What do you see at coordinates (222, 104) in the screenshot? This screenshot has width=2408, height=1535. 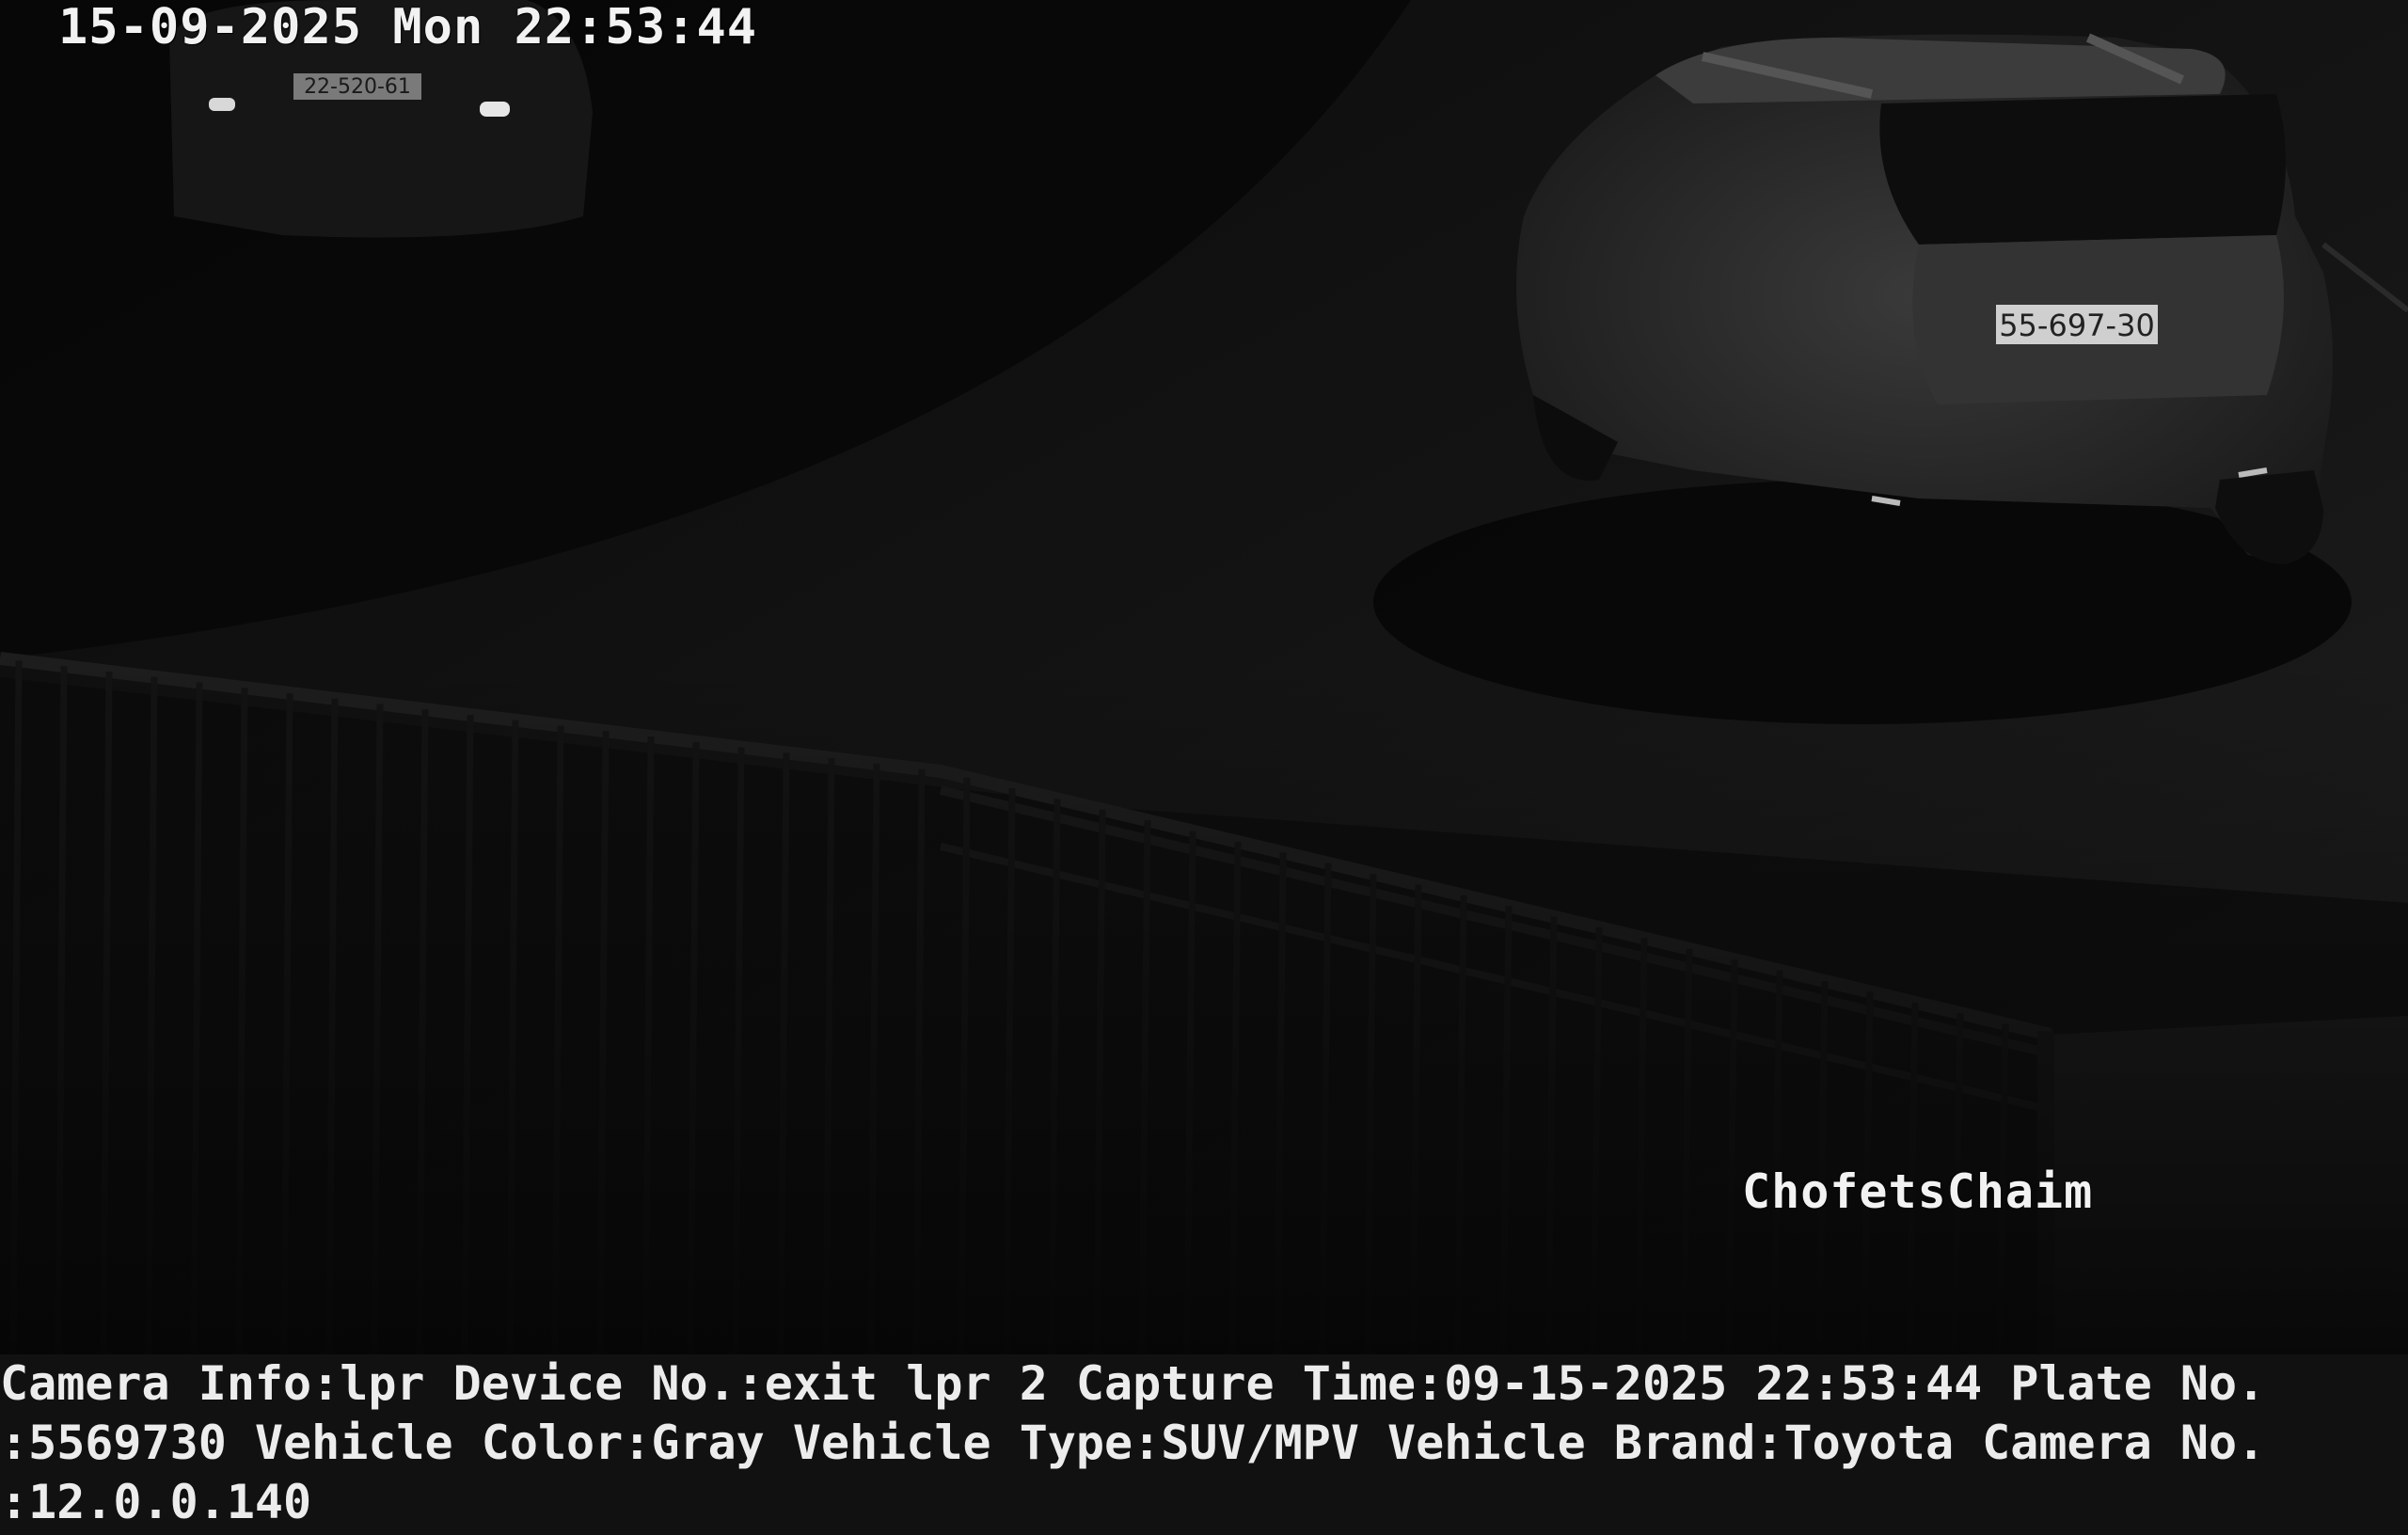 I see `distant-vehicle-taillight-left` at bounding box center [222, 104].